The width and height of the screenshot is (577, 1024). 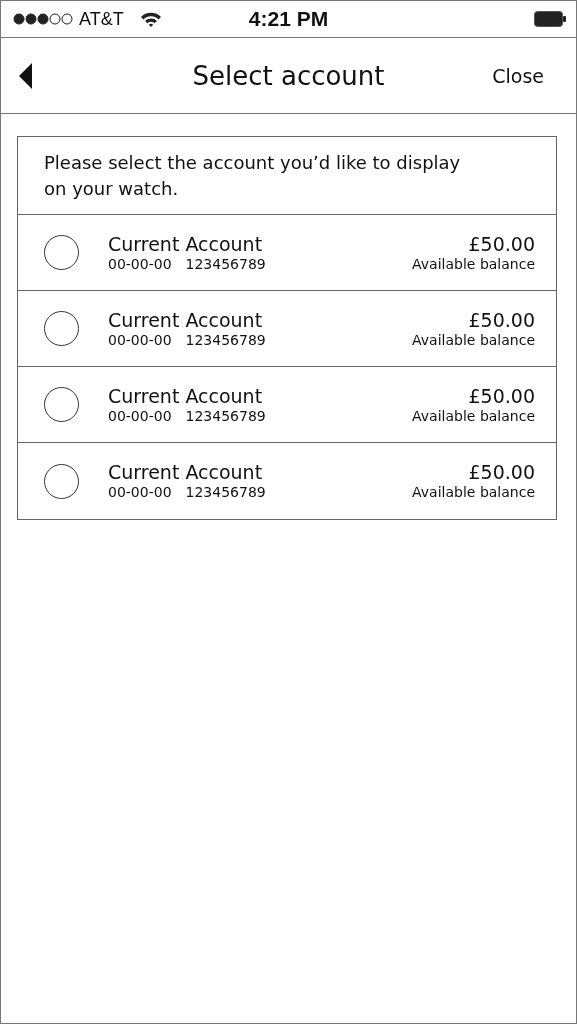 What do you see at coordinates (288, 75) in the screenshot?
I see `screen-title: Select account` at bounding box center [288, 75].